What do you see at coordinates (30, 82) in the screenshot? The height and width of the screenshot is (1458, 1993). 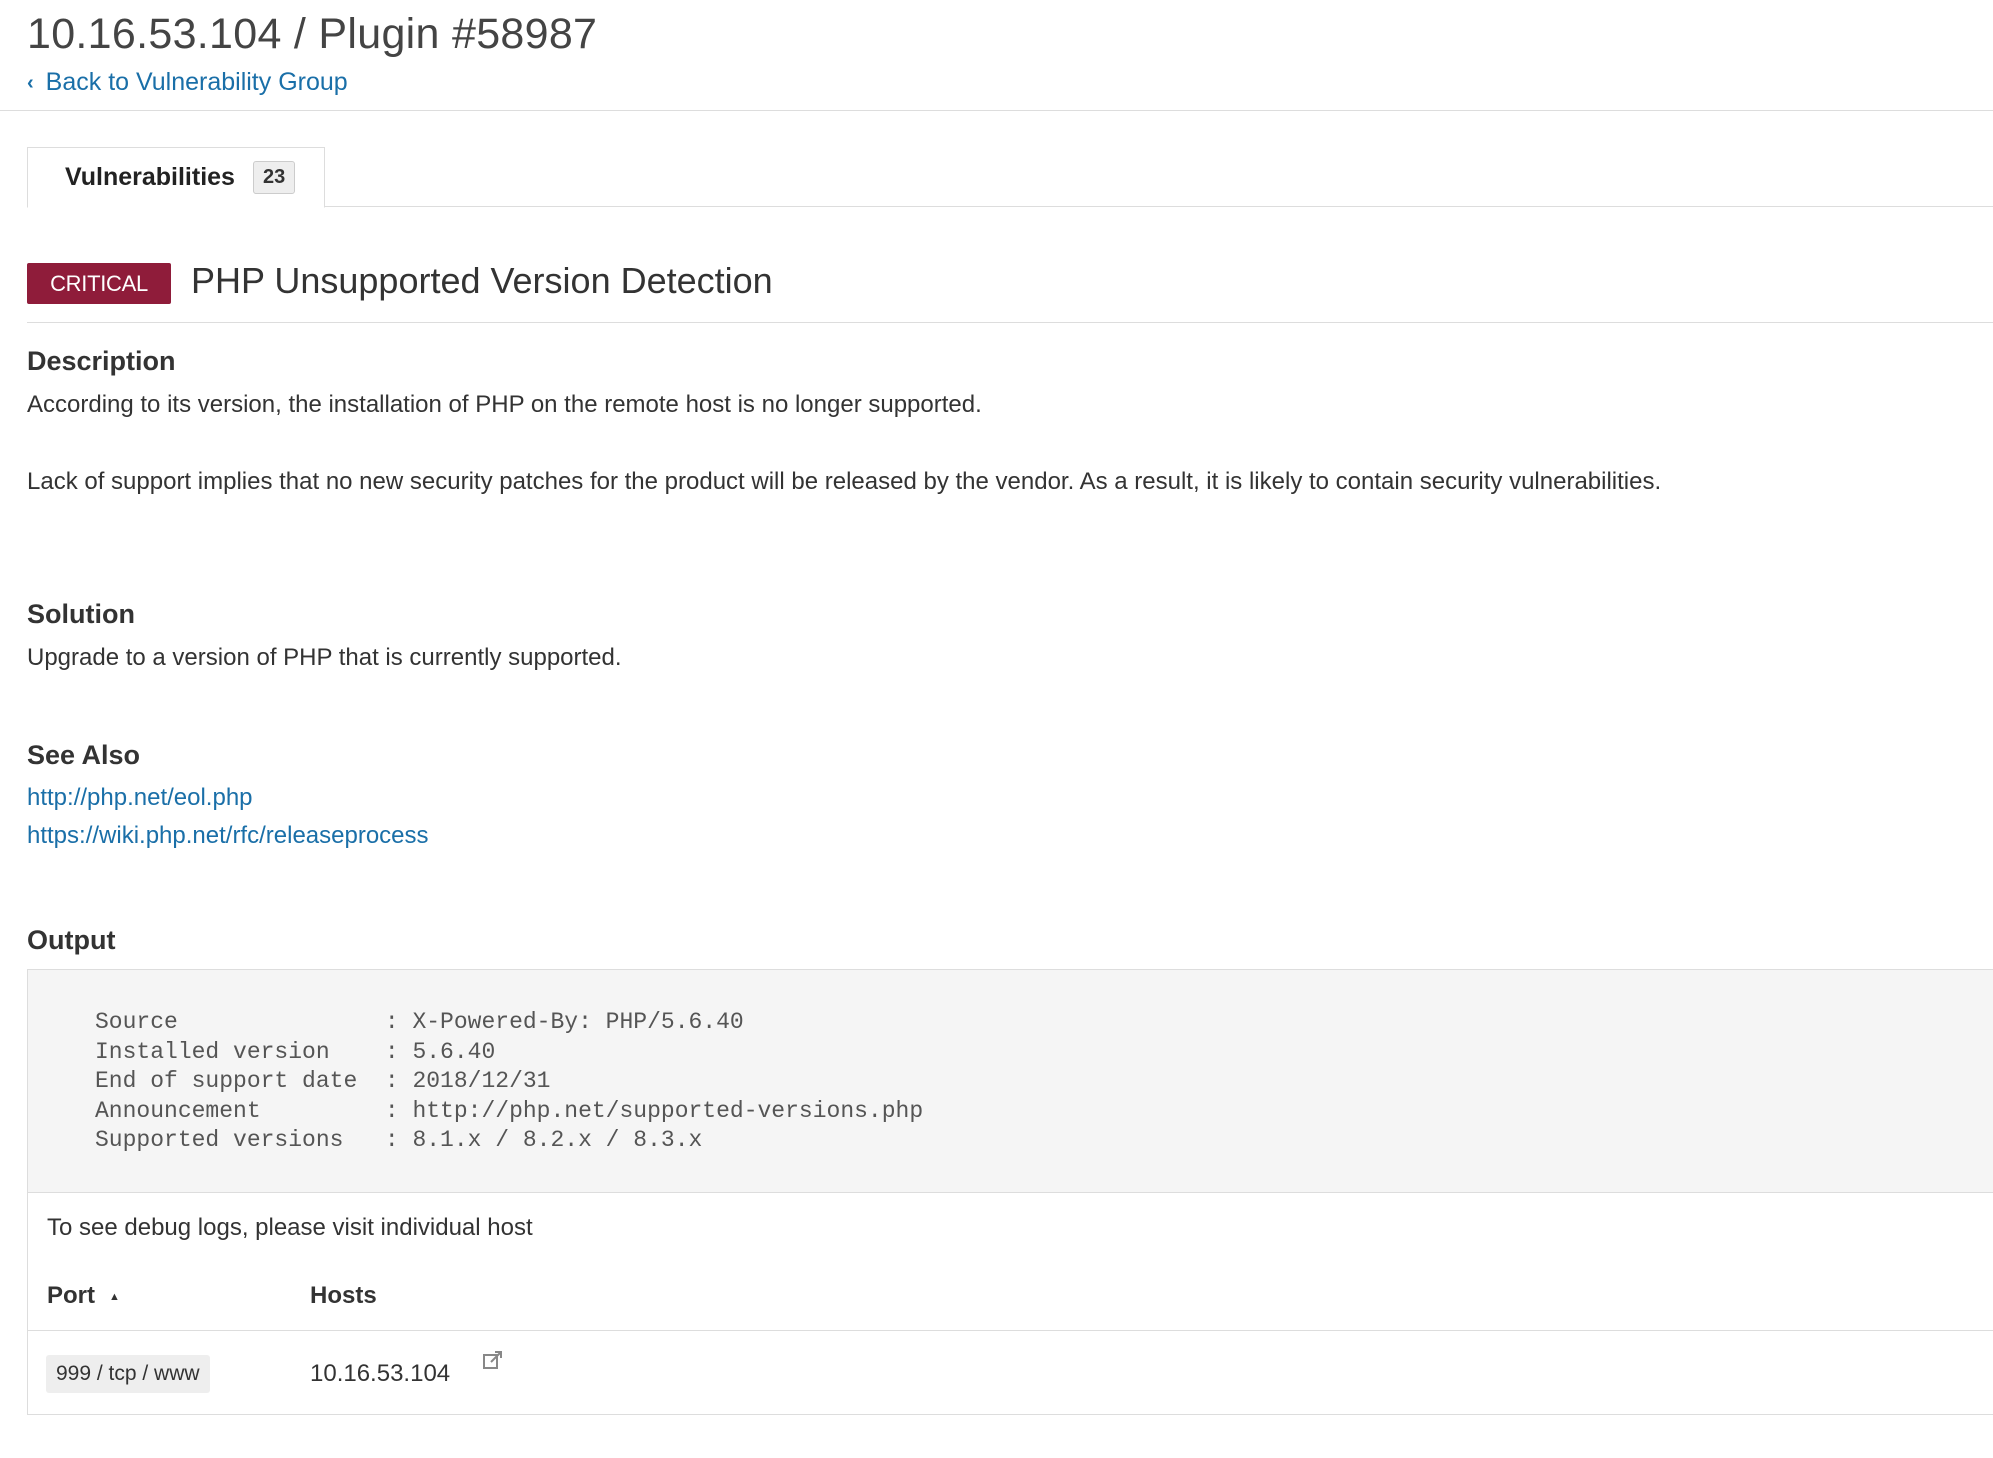 I see `chevron-left-icon: ‹` at bounding box center [30, 82].